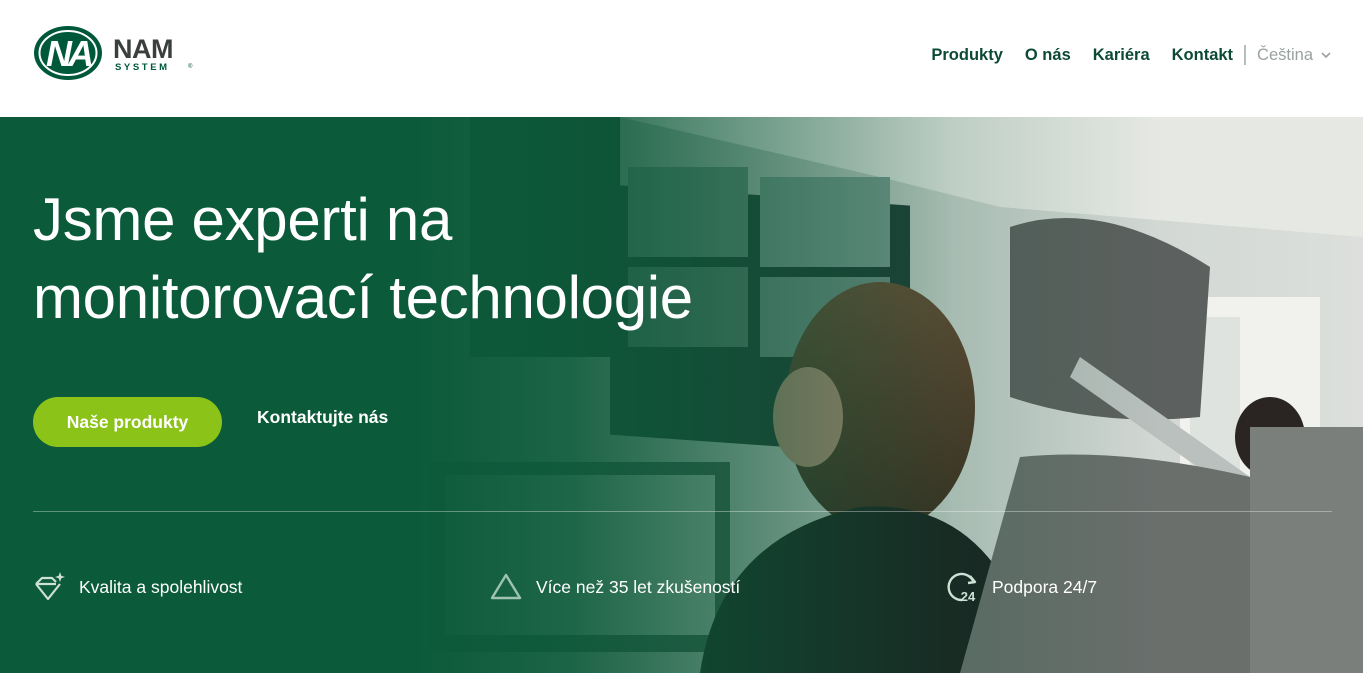 This screenshot has width=1363, height=673. Describe the element at coordinates (423, 259) in the screenshot. I see `hero-title: Jsme experti na monitorovací technologie` at that location.